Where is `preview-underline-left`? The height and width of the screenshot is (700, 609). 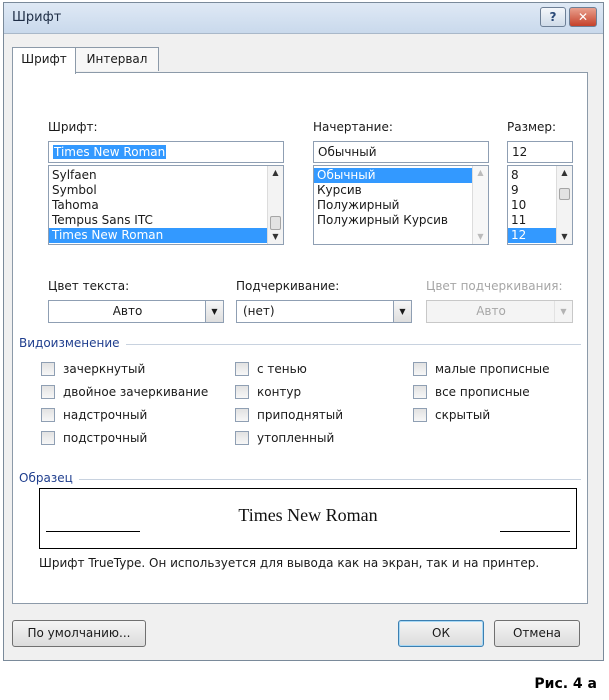 preview-underline-left is located at coordinates (93, 531).